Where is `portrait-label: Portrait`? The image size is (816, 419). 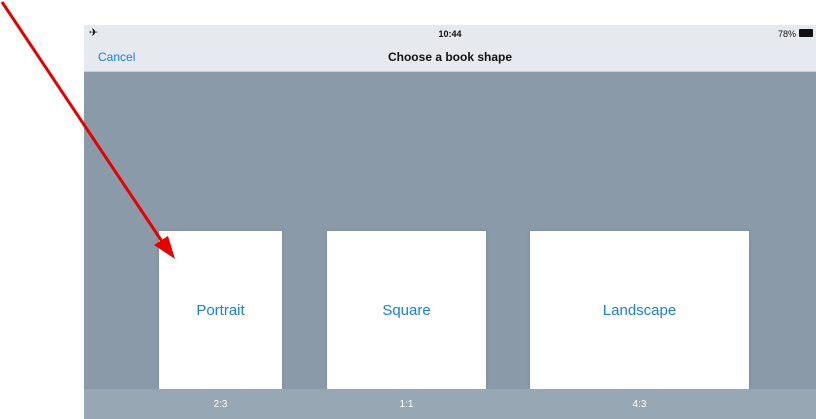
portrait-label: Portrait is located at coordinates (220, 310).